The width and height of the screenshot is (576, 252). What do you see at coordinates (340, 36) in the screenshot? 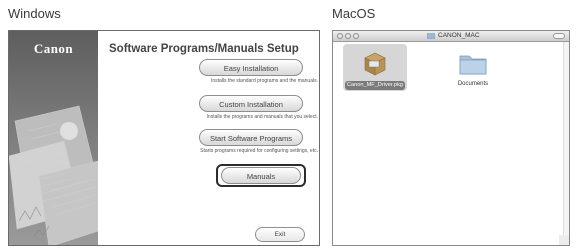
I see `close-window-icon` at bounding box center [340, 36].